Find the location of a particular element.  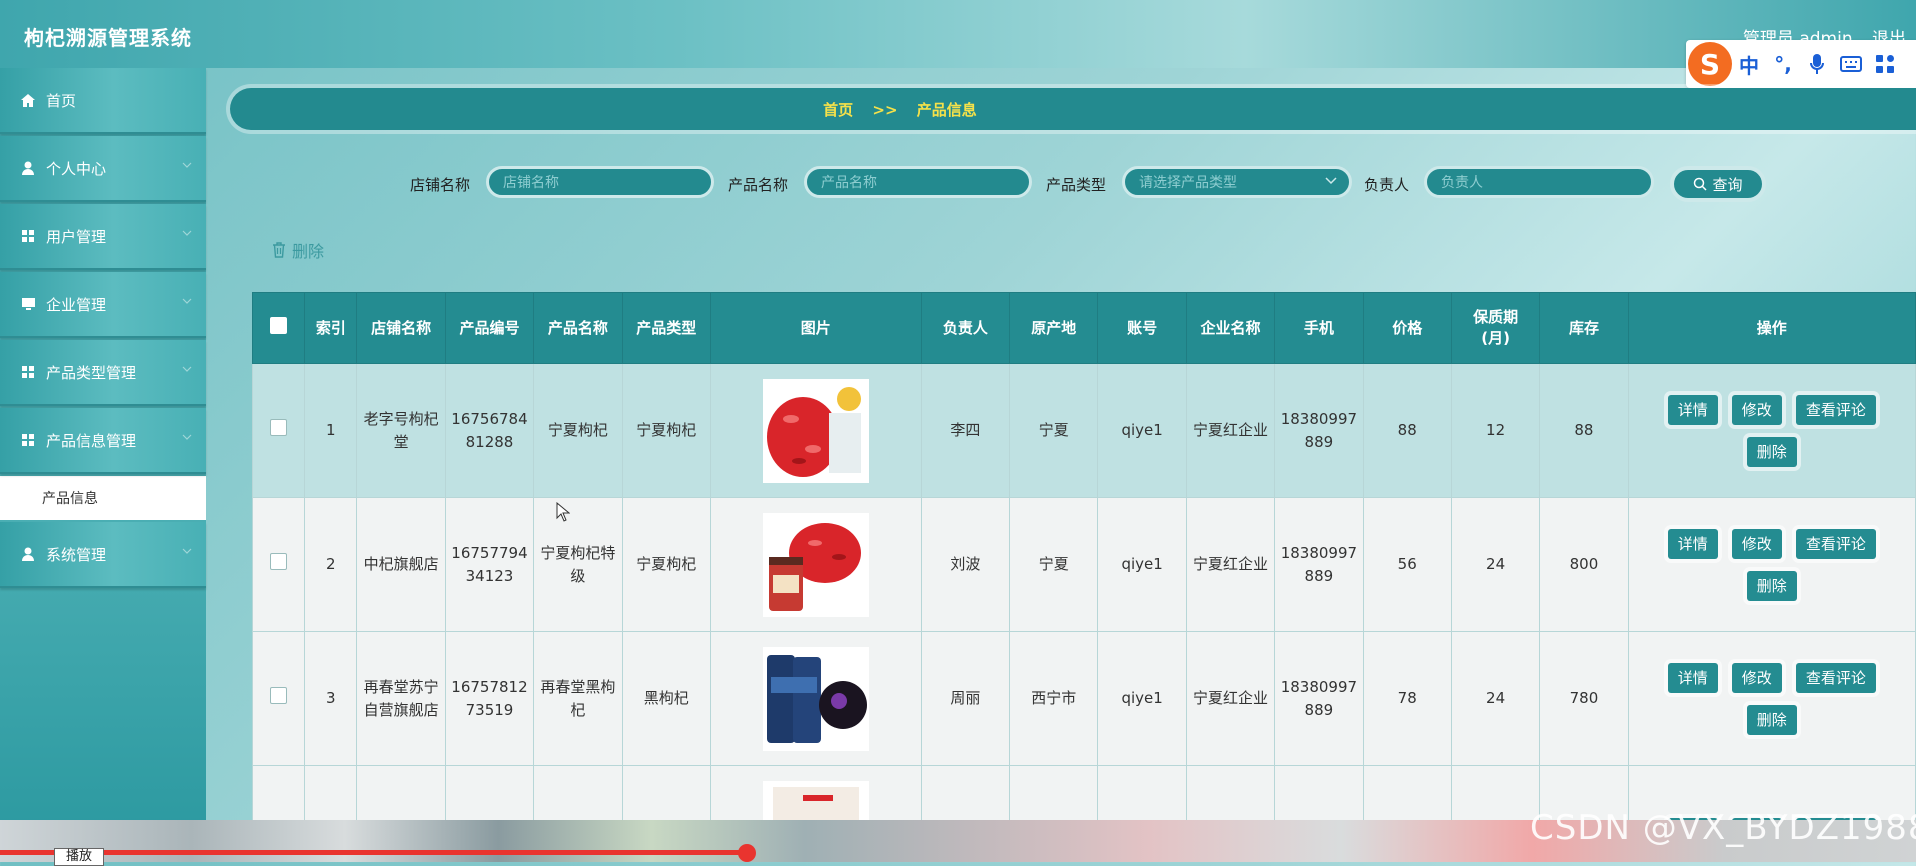

cell-shelf is located at coordinates (1495, 794).